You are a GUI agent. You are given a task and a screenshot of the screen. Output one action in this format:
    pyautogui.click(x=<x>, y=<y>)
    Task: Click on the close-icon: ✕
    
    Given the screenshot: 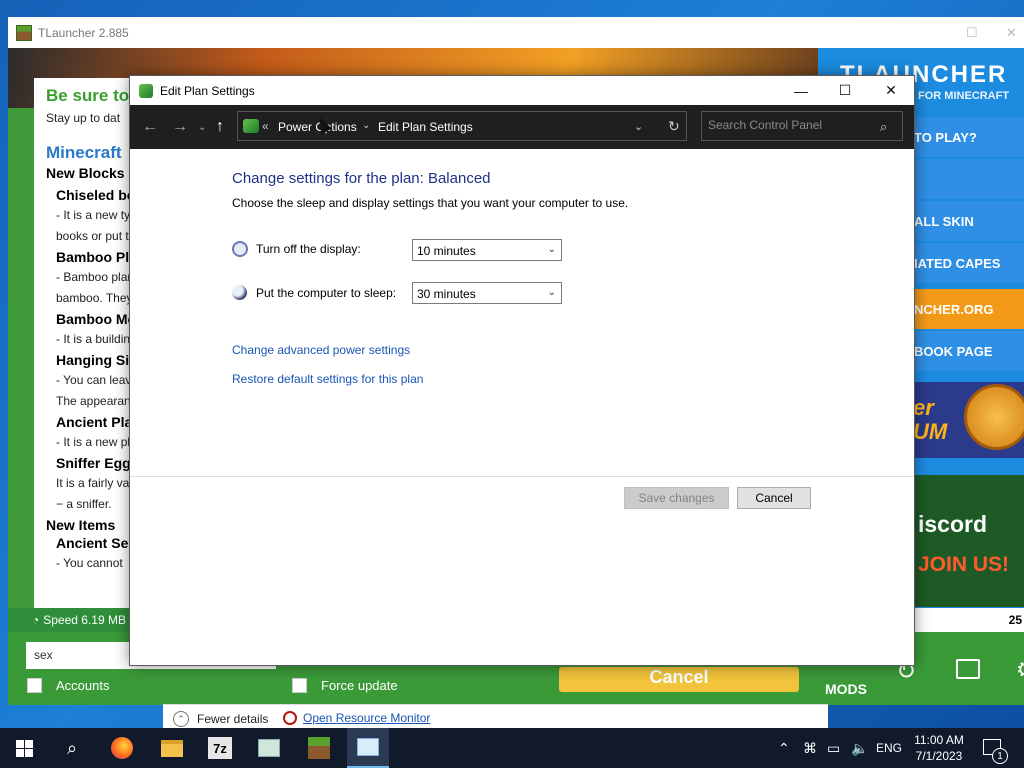 What is the action you would take?
    pyautogui.click(x=1011, y=33)
    